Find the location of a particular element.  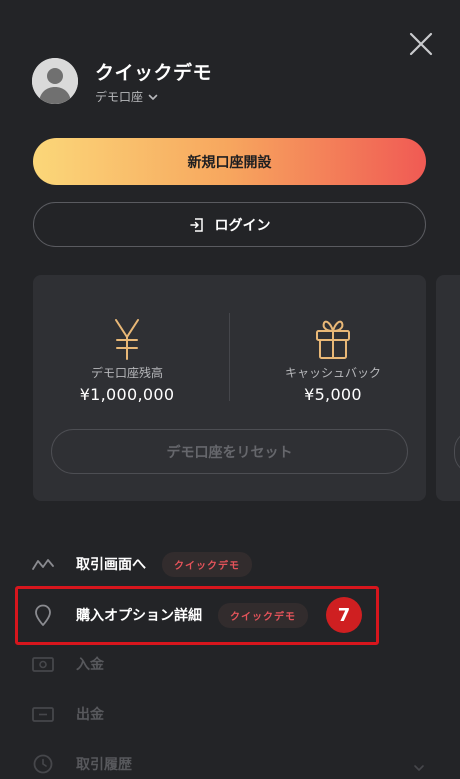

gift-icon is located at coordinates (333, 339).